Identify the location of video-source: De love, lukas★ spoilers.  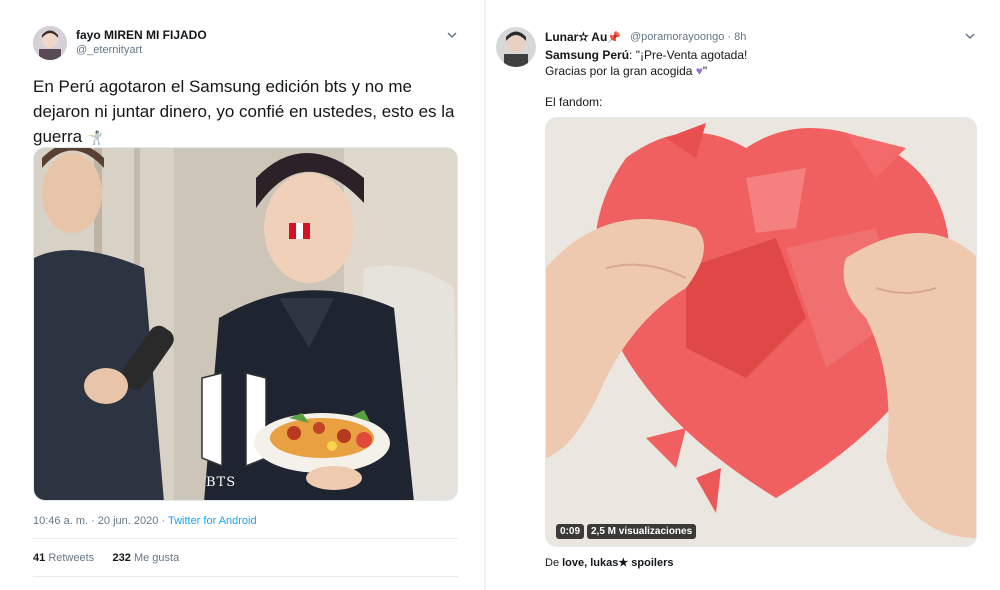
(609, 563).